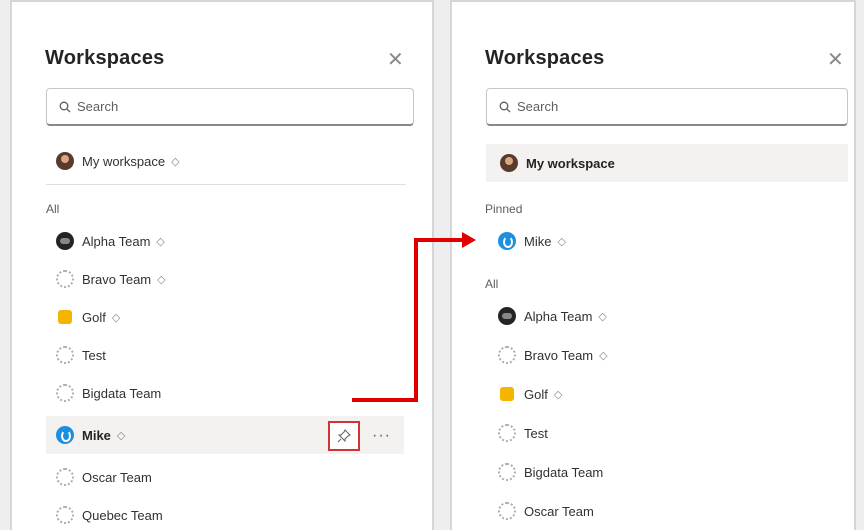 This screenshot has height=530, width=864. I want to click on pin-icon, so click(344, 436).